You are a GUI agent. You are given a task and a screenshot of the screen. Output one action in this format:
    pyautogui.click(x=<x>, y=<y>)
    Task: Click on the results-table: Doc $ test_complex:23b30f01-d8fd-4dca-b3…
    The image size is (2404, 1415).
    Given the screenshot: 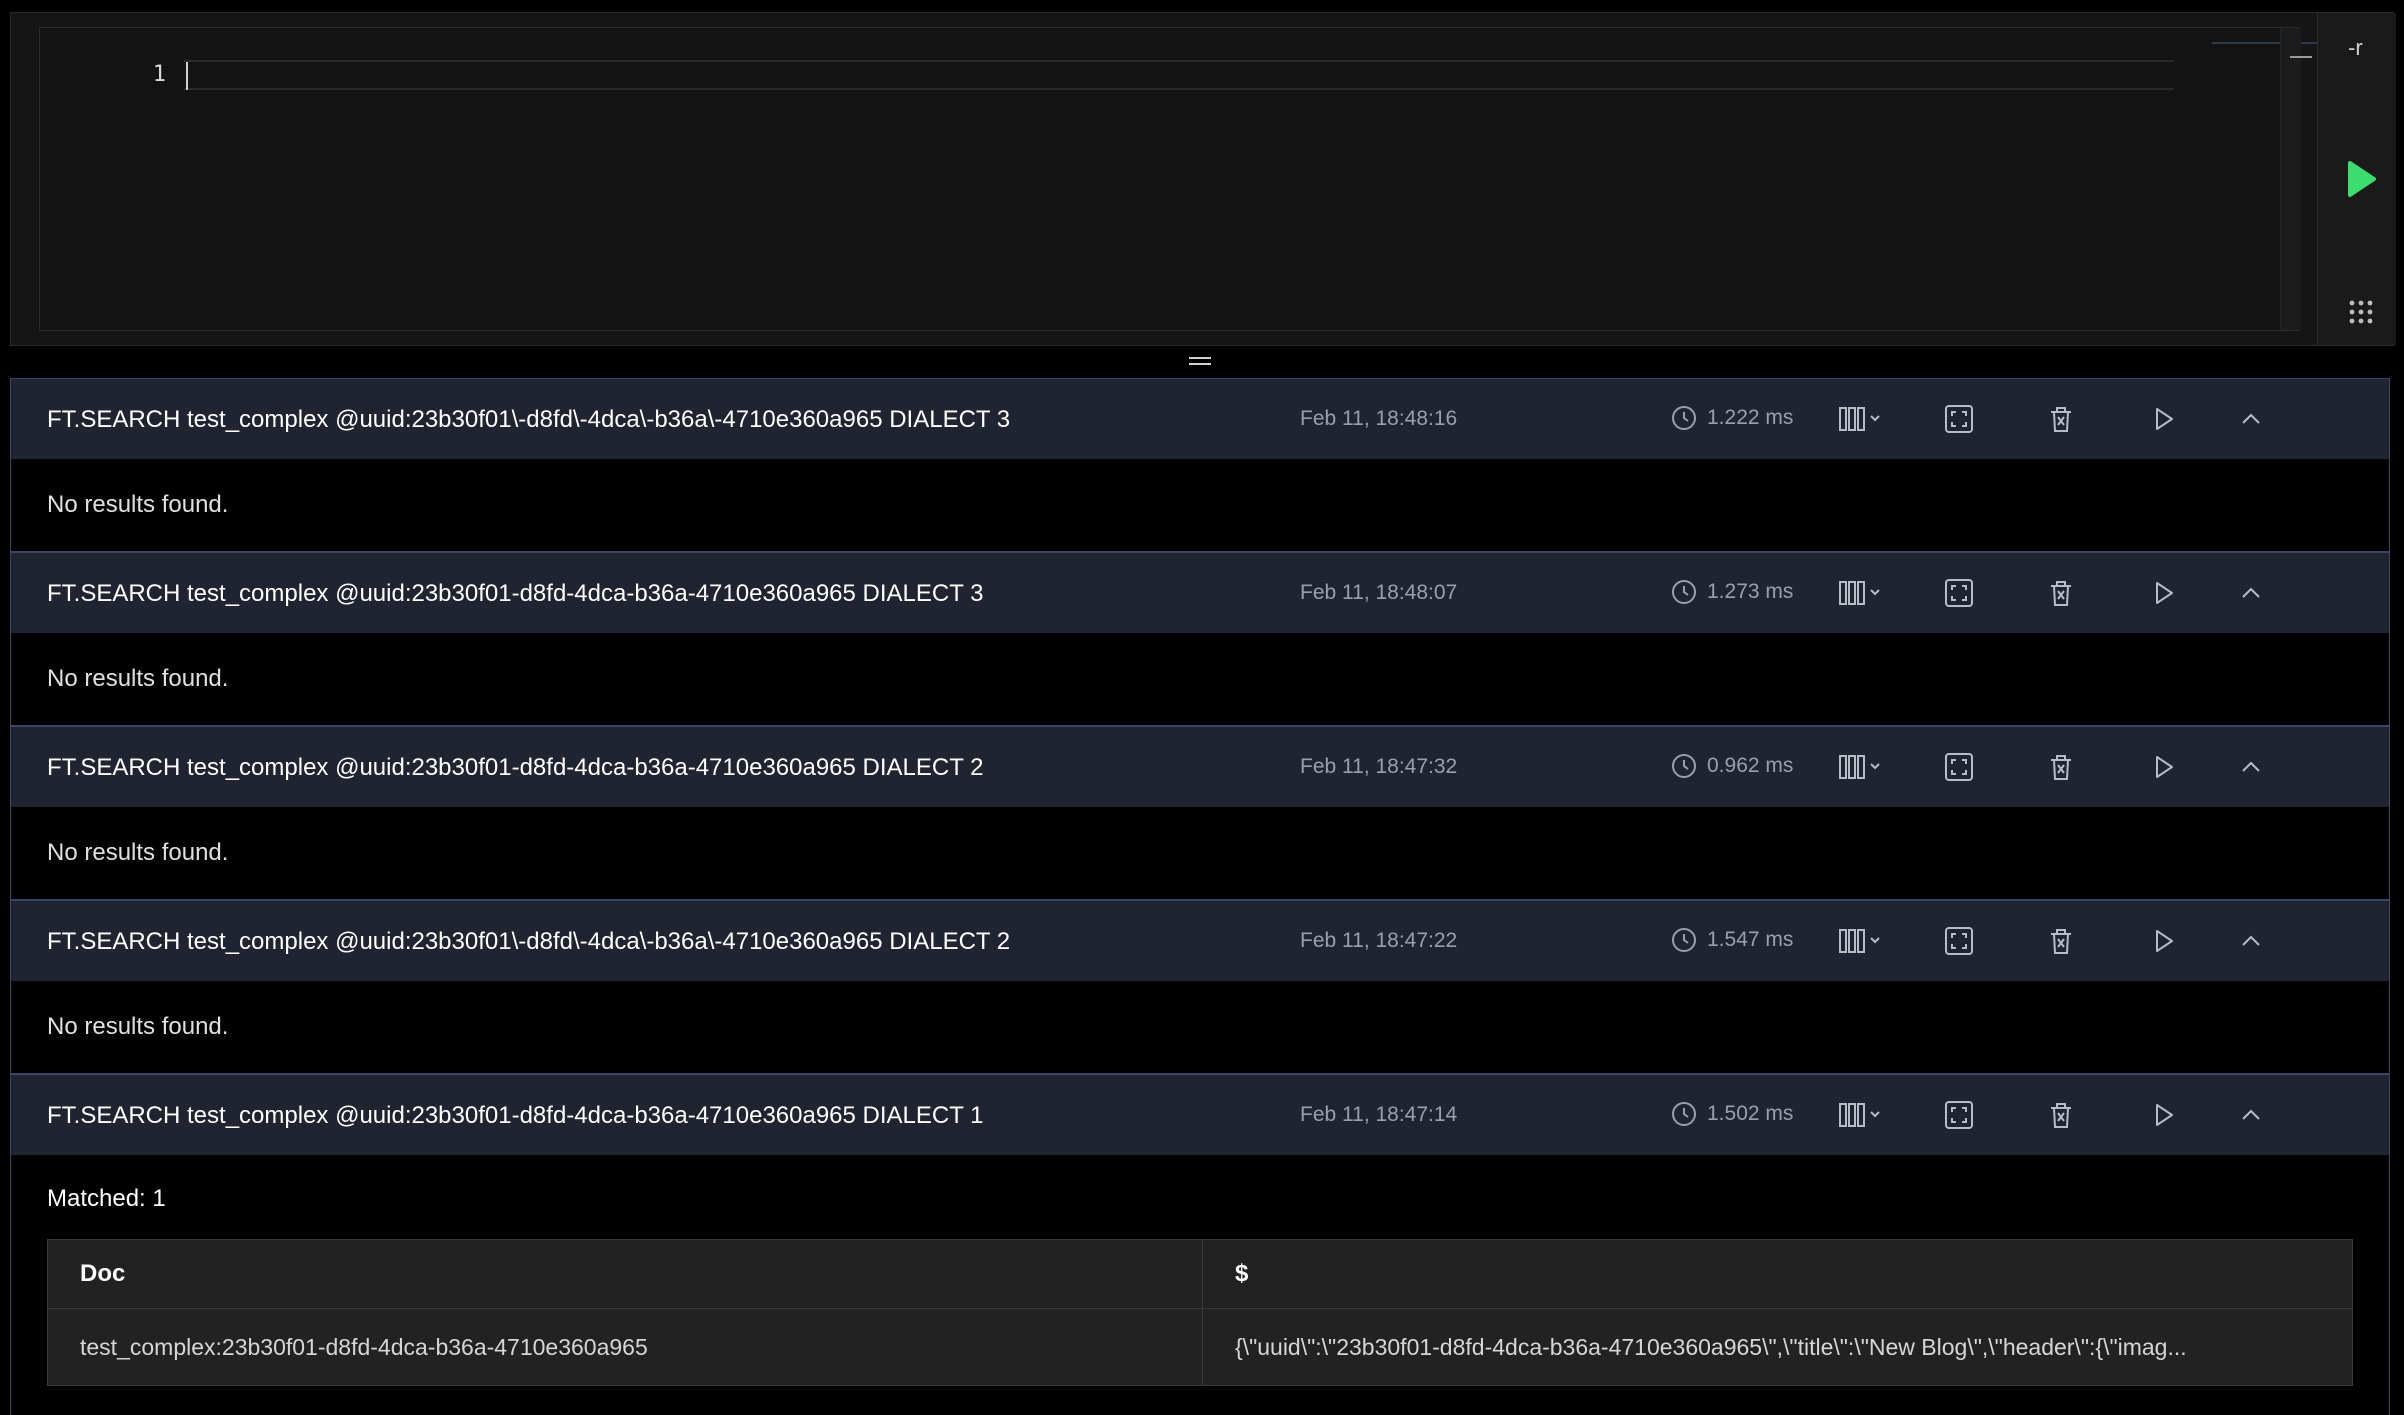 What is the action you would take?
    pyautogui.click(x=1200, y=1312)
    